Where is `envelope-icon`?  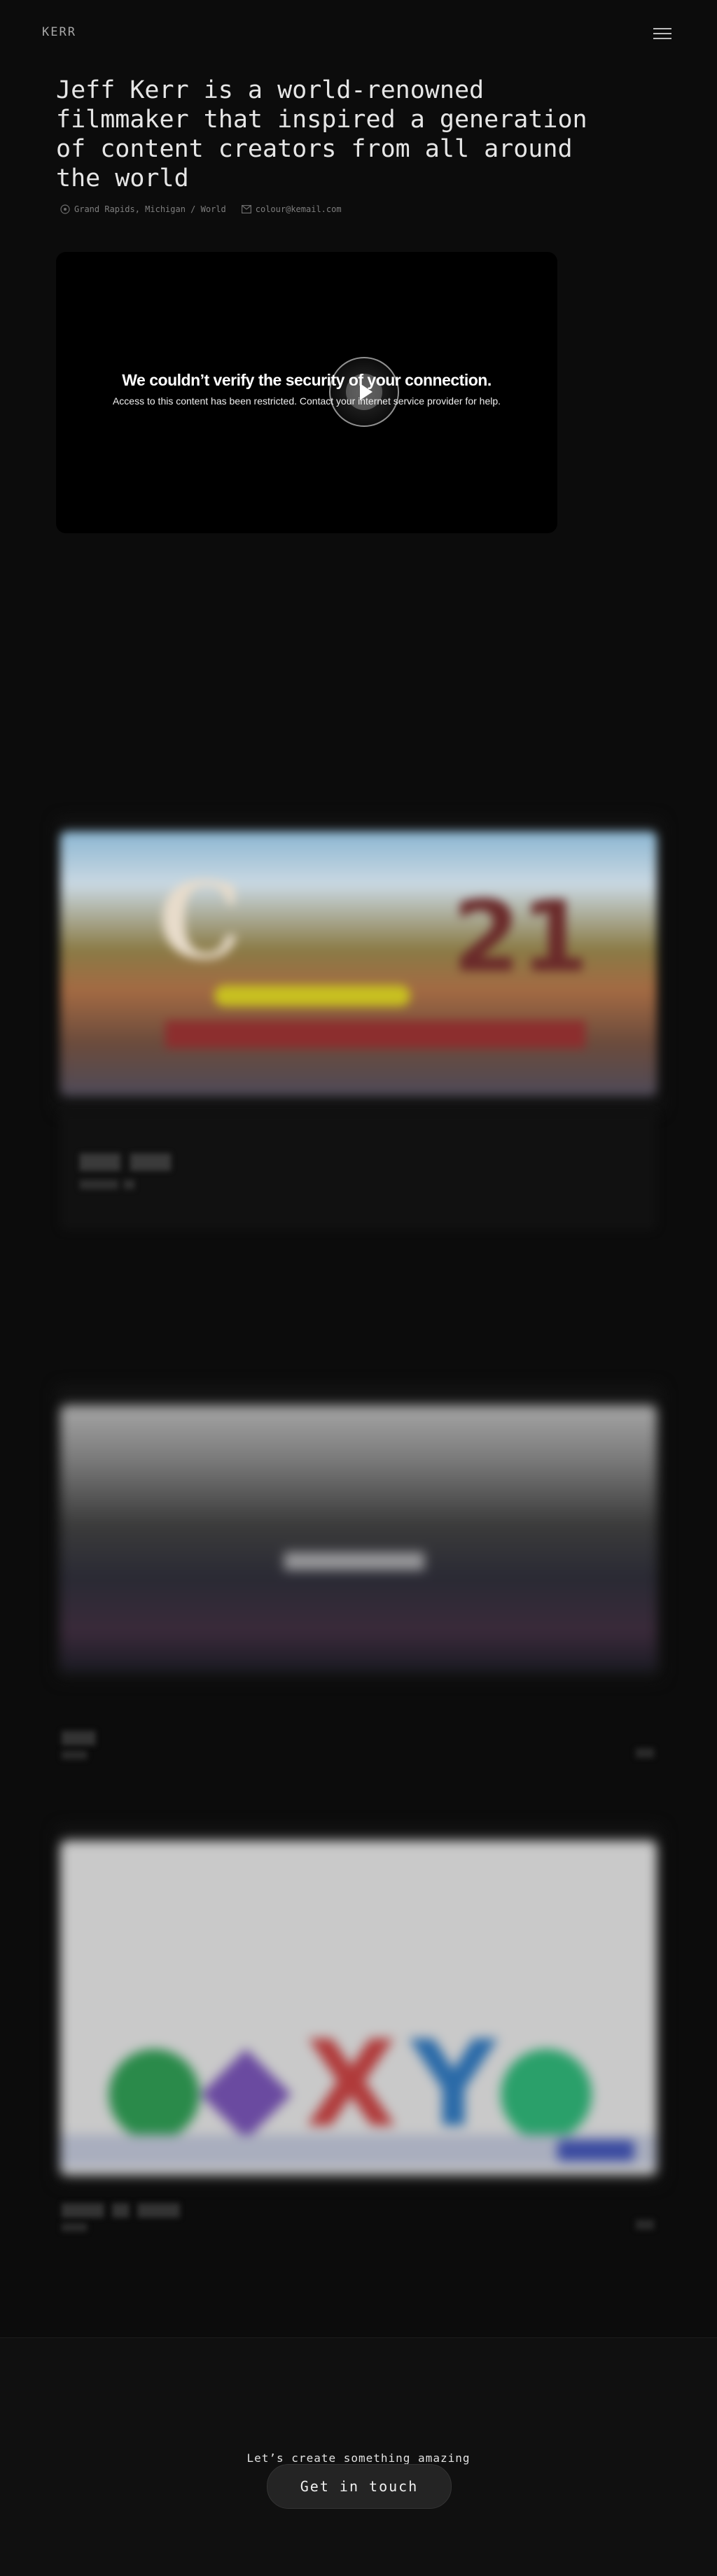
envelope-icon is located at coordinates (246, 209).